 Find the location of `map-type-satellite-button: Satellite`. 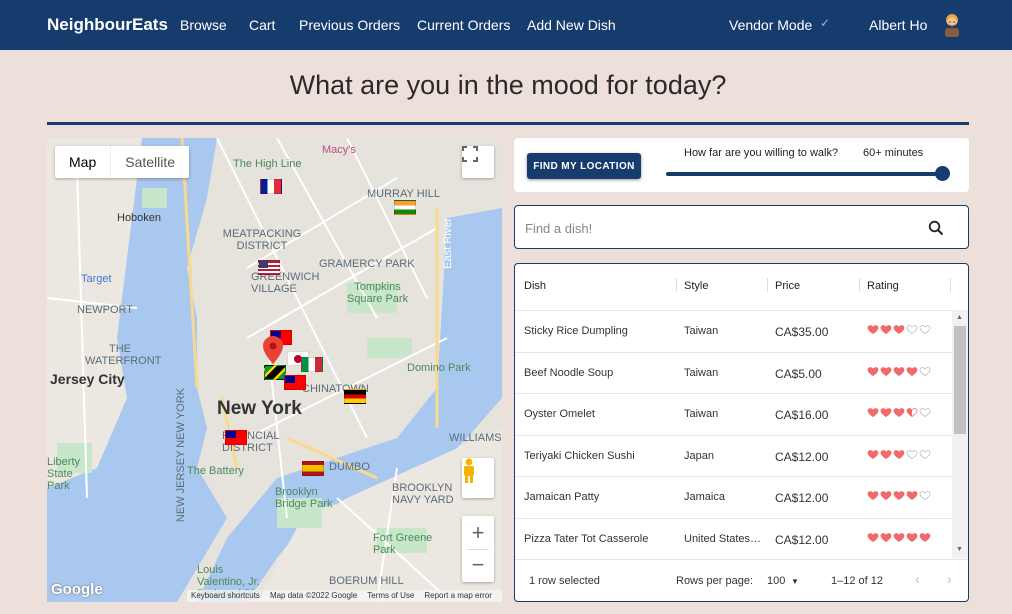

map-type-satellite-button: Satellite is located at coordinates (150, 162).